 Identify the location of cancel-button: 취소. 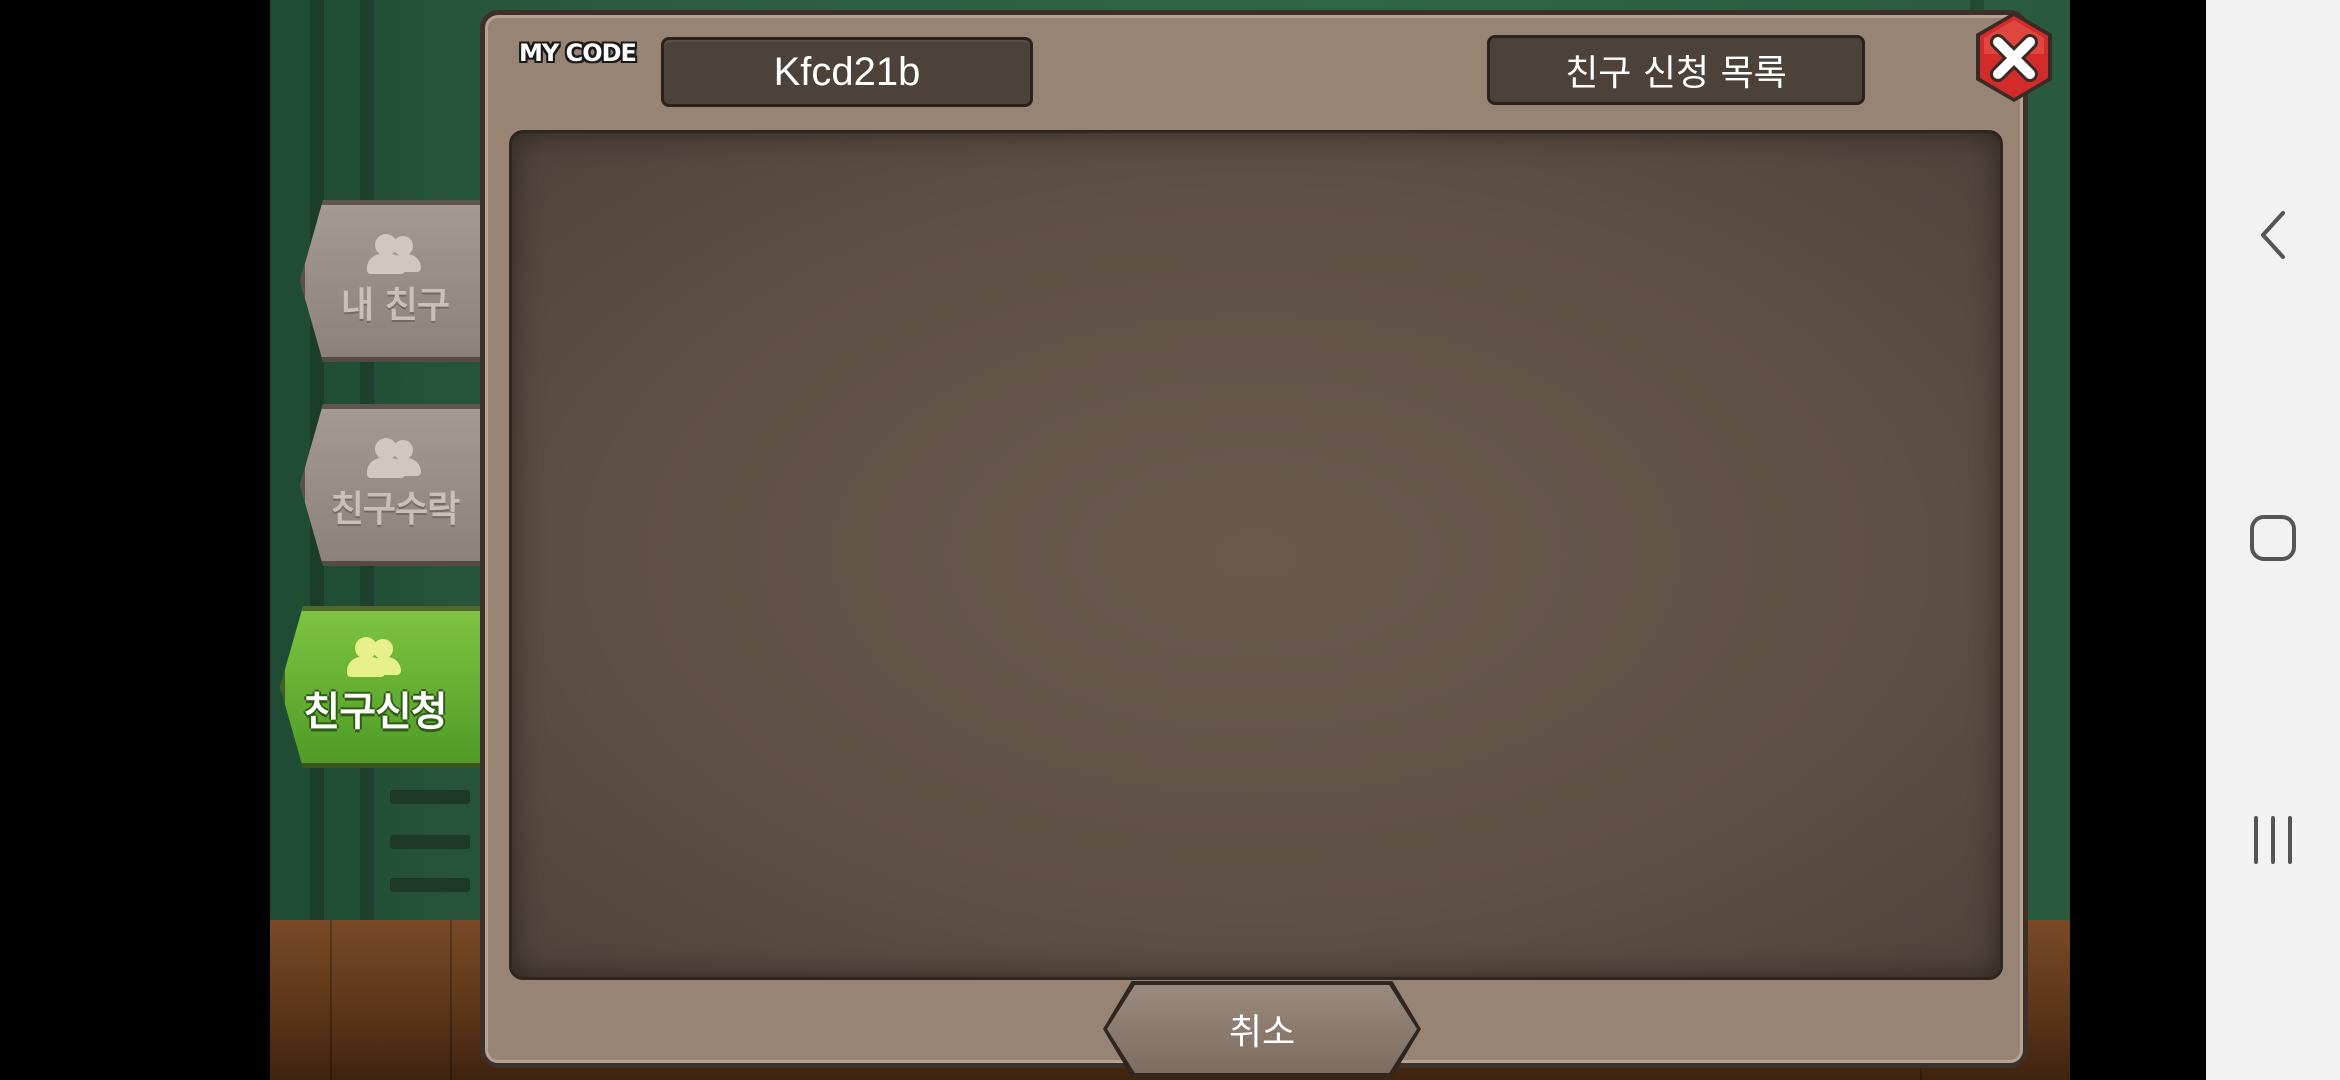
(1262, 1029).